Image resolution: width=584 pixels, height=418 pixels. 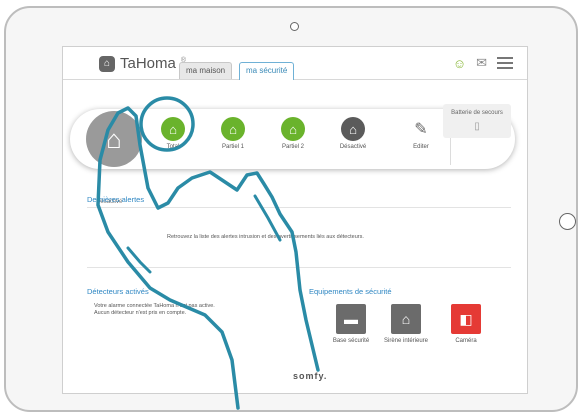 What do you see at coordinates (140, 313) in the screenshot?
I see `detectors-line-2: Aucun détecteur n'est pris en compte.` at bounding box center [140, 313].